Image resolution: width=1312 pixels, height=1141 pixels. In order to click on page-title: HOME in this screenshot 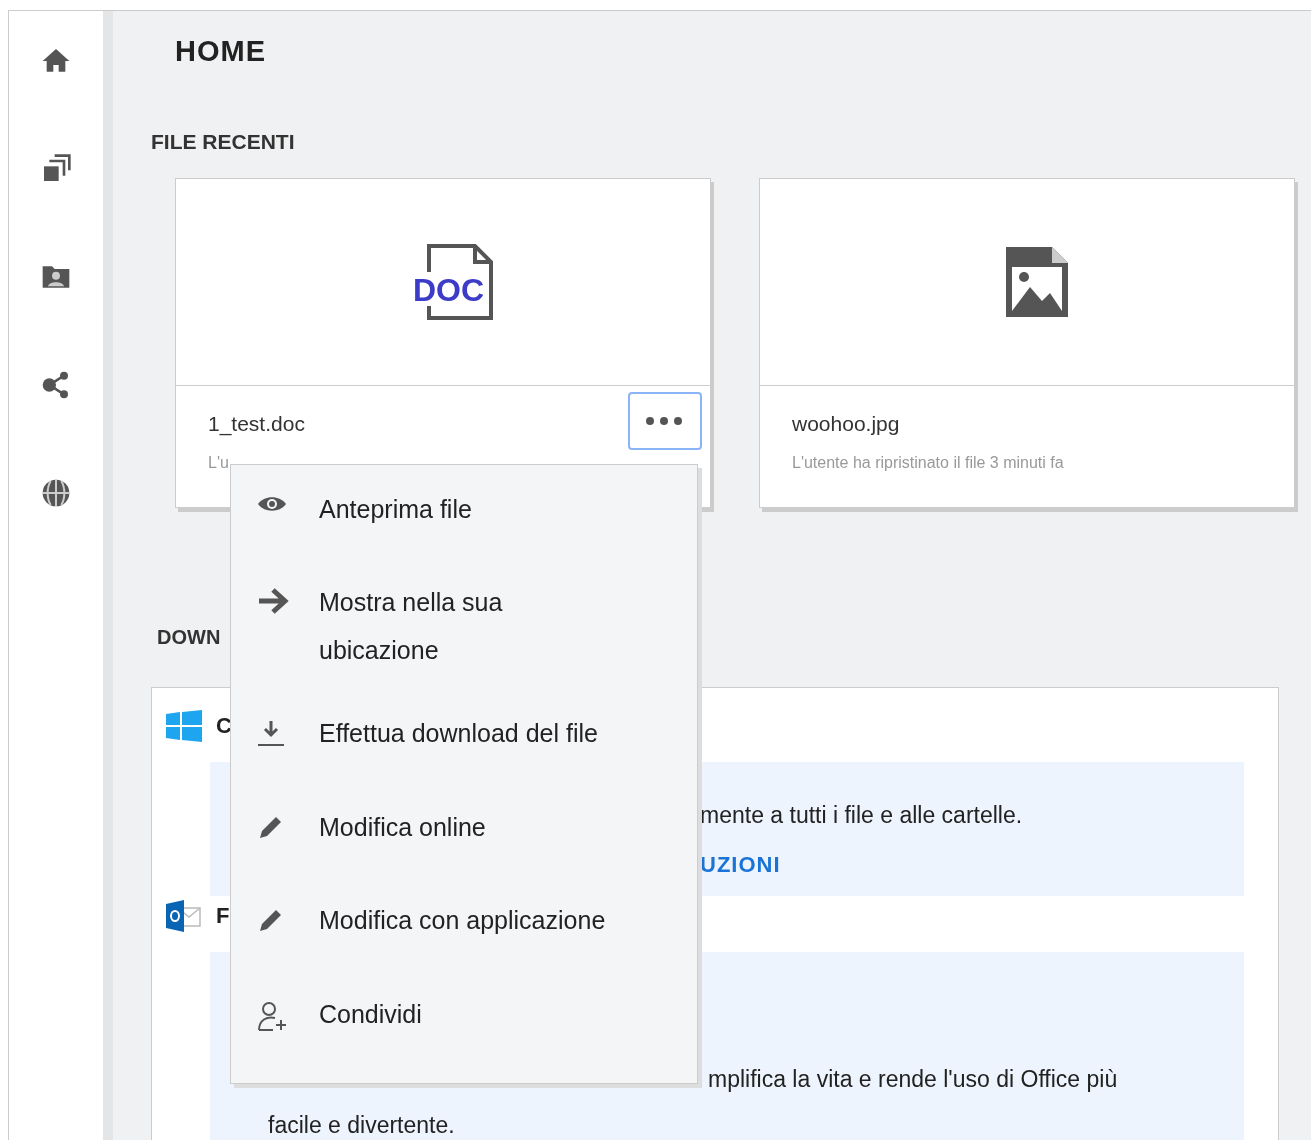, I will do `click(221, 51)`.